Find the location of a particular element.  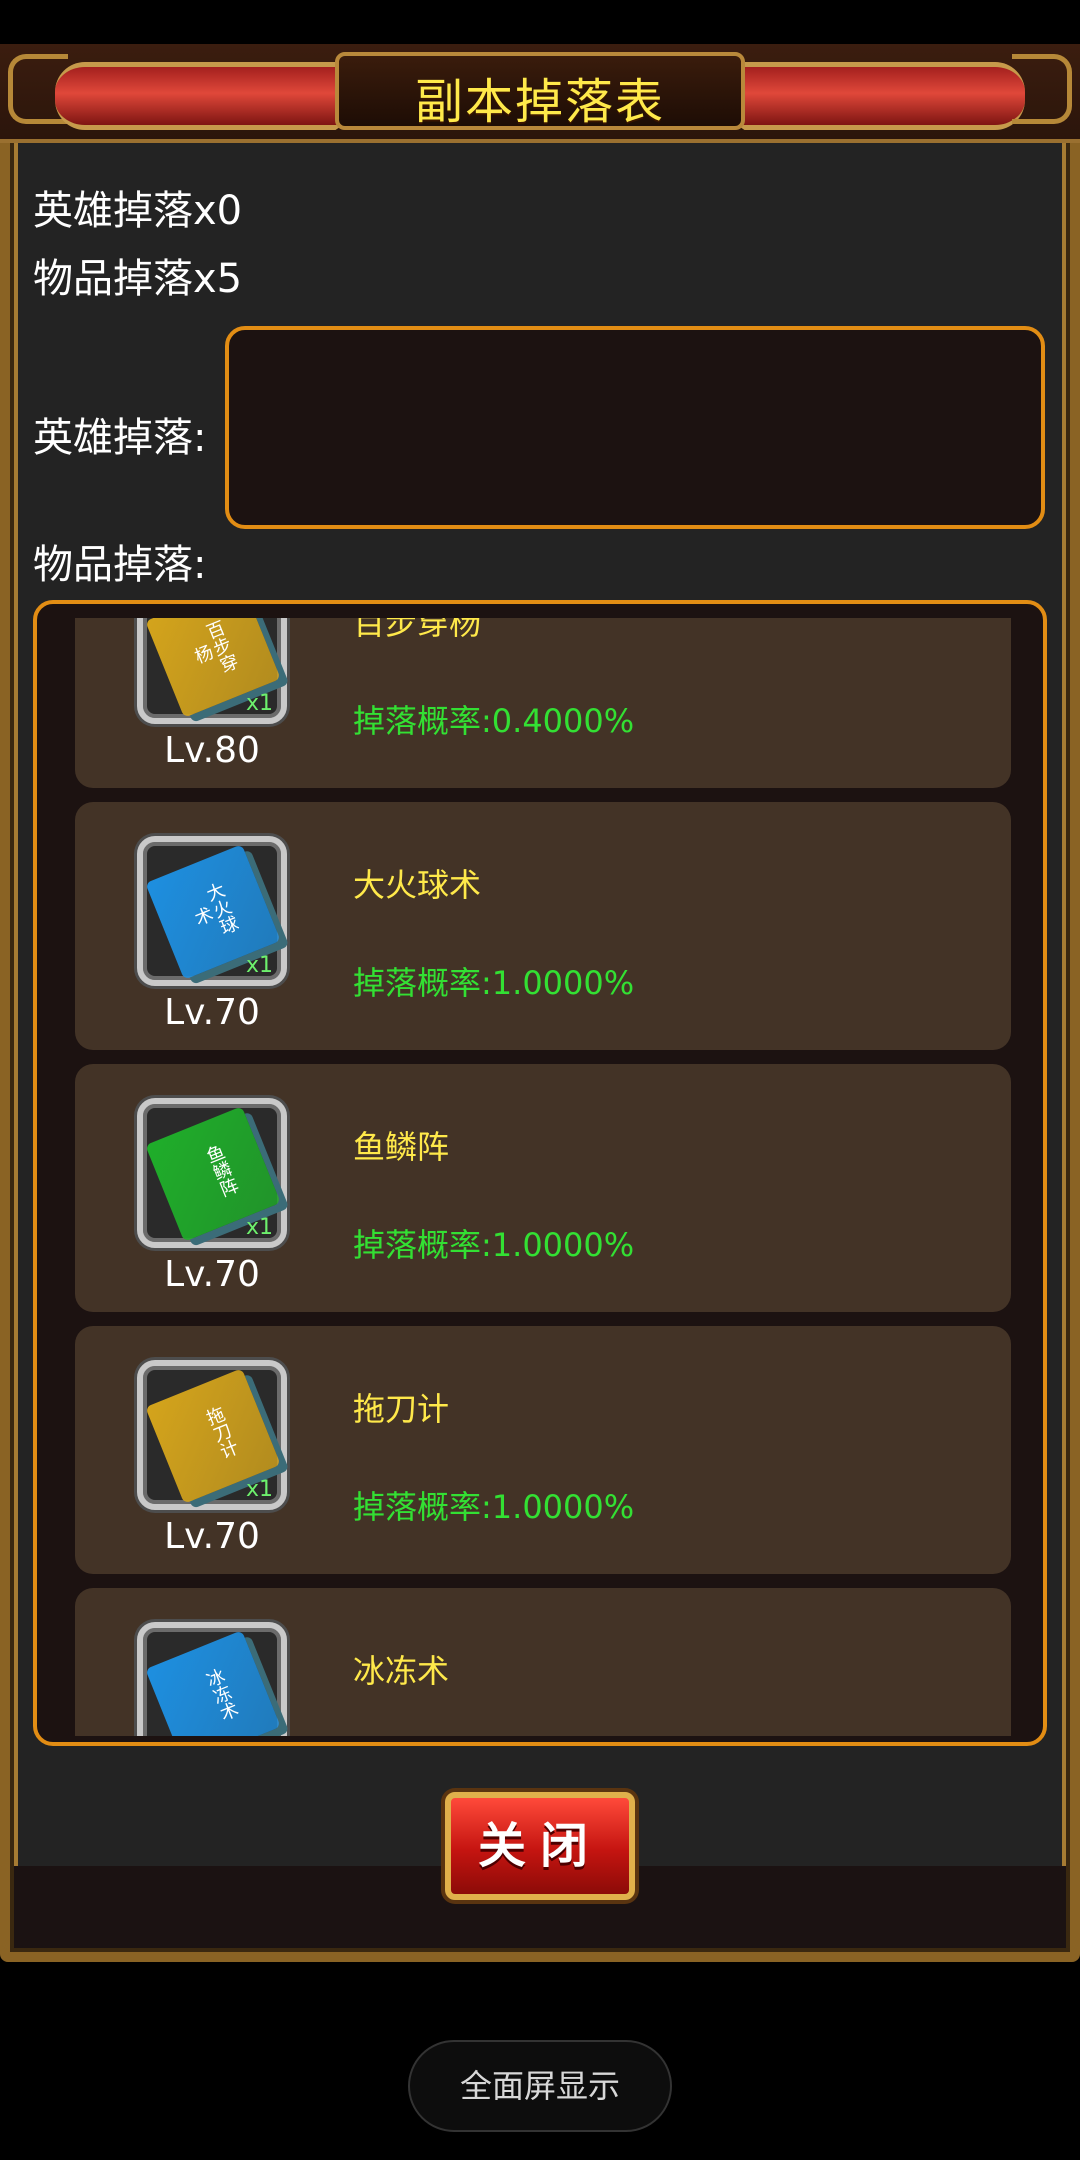

item-name: 百步穿杨 is located at coordinates (417, 630).